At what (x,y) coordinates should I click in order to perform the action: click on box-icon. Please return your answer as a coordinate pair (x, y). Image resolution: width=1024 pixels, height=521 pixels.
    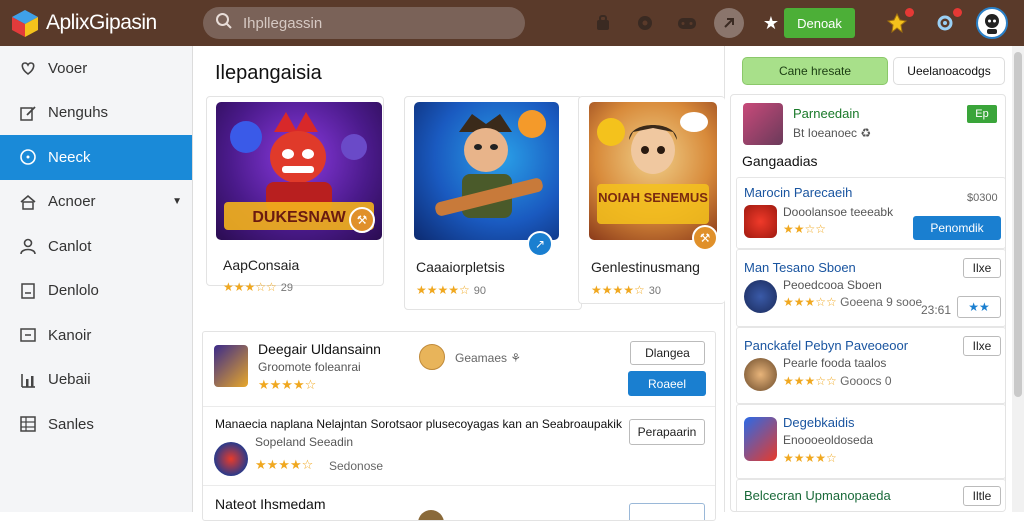
    Looking at the image, I should click on (28, 335).